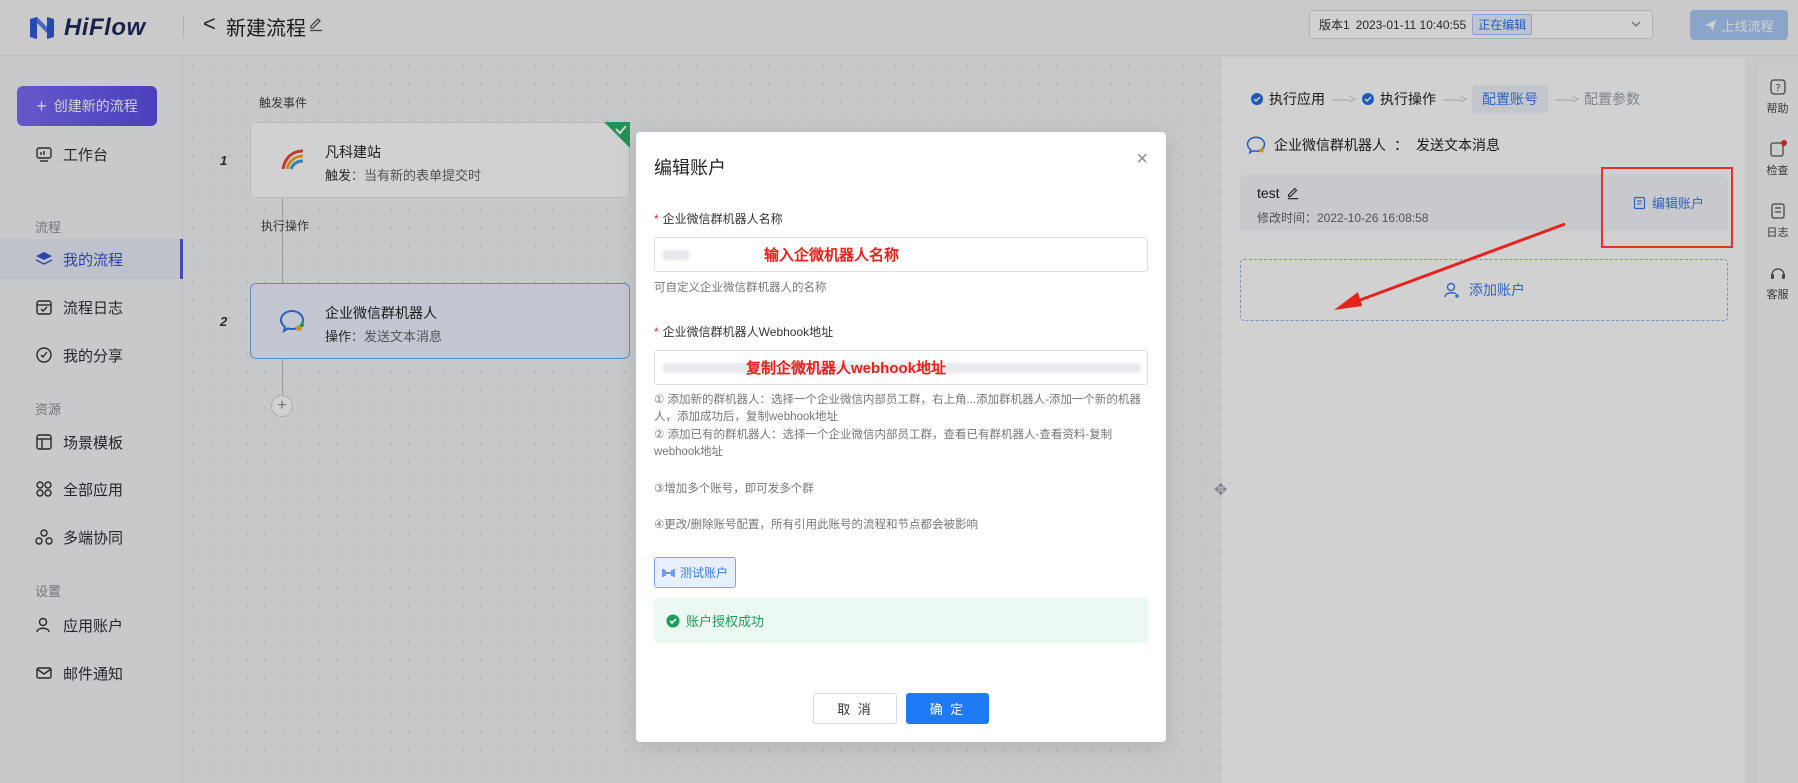  What do you see at coordinates (846, 368) in the screenshot?
I see `webhook-annotation: 复制企微机器人webhook地址` at bounding box center [846, 368].